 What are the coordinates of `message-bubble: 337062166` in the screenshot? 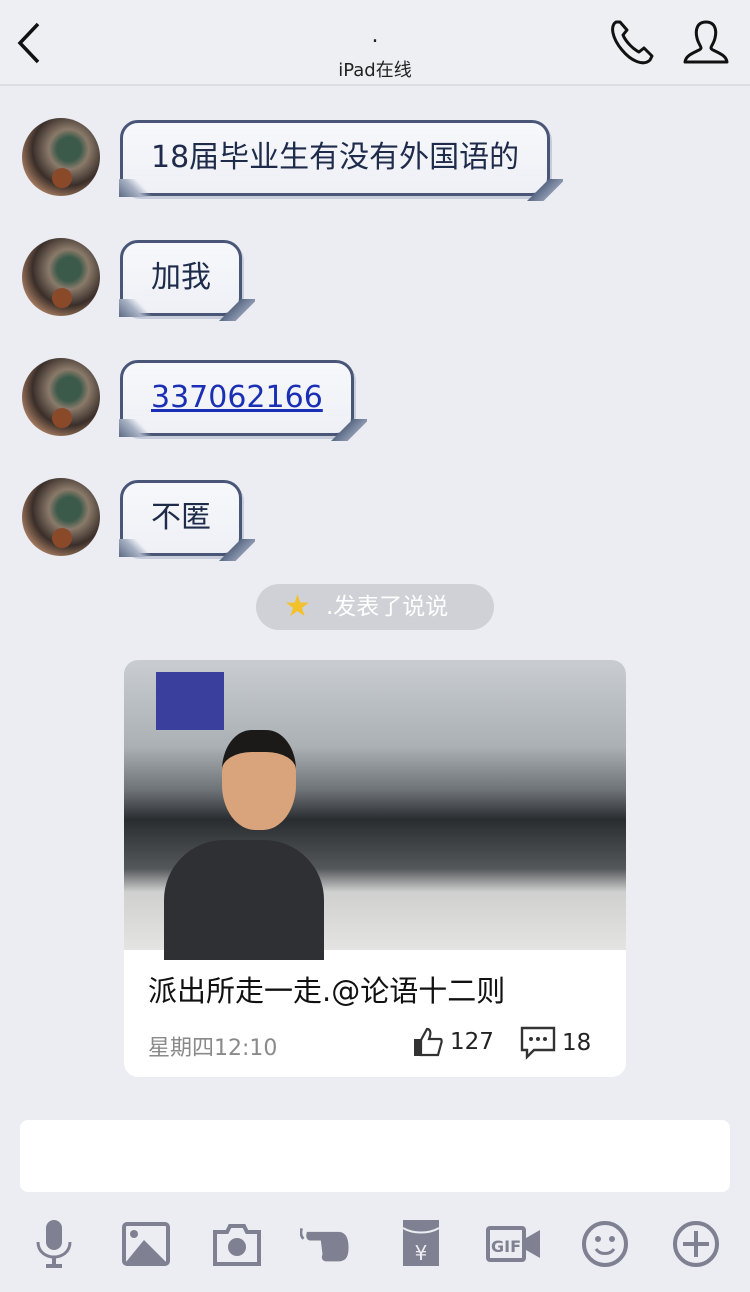 It's located at (243, 400).